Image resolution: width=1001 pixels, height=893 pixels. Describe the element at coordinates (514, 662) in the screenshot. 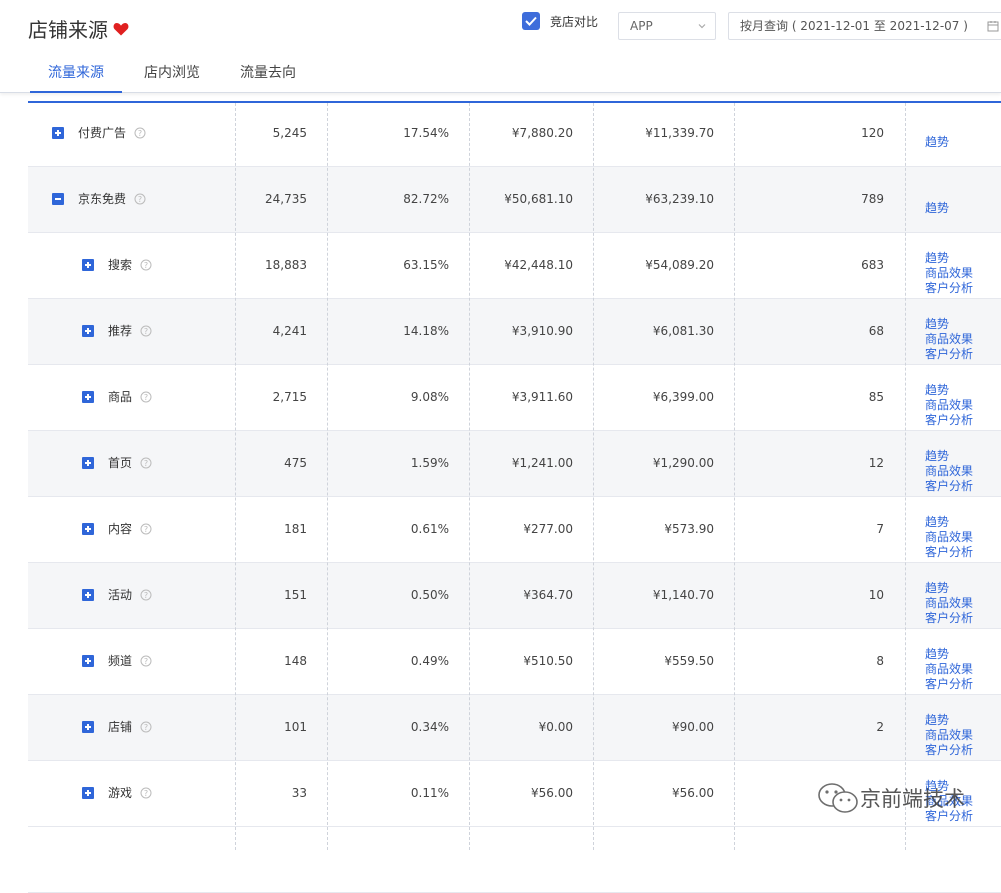

I see `table-row: 频道? 148 0.49% ¥510.50 ¥559.50 8 趋势 商品效果 客户分析` at that location.